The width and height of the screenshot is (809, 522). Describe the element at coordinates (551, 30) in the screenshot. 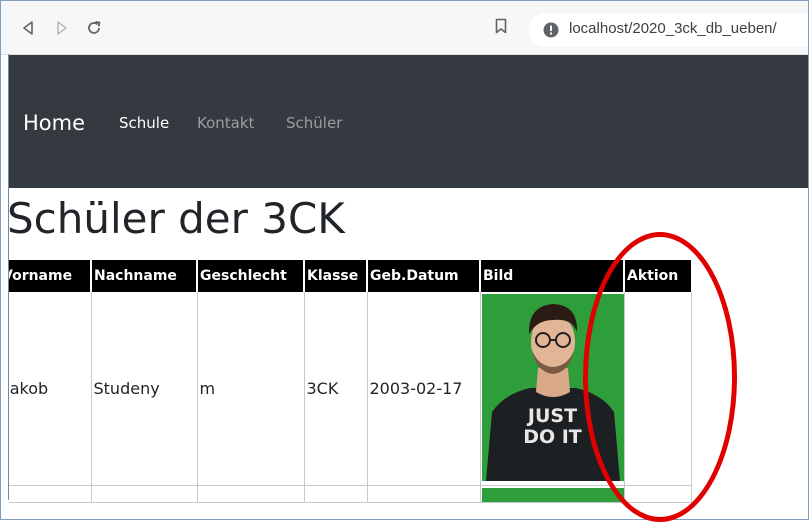

I see `info-icon` at that location.